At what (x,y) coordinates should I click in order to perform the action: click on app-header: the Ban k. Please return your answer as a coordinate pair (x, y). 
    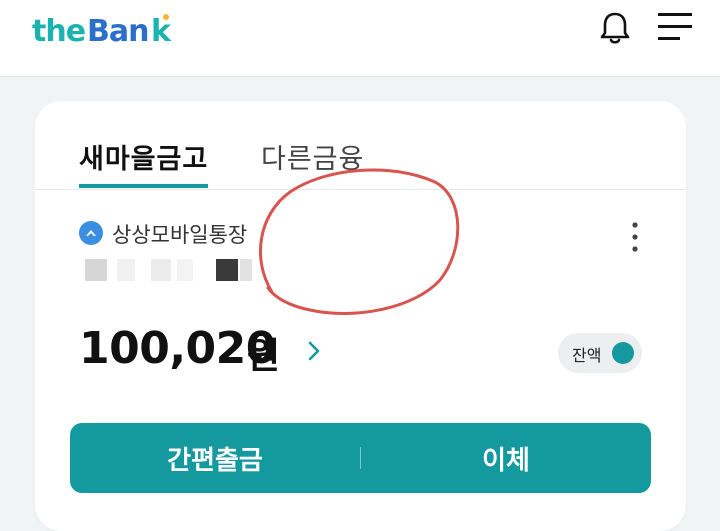
    Looking at the image, I should click on (360, 38).